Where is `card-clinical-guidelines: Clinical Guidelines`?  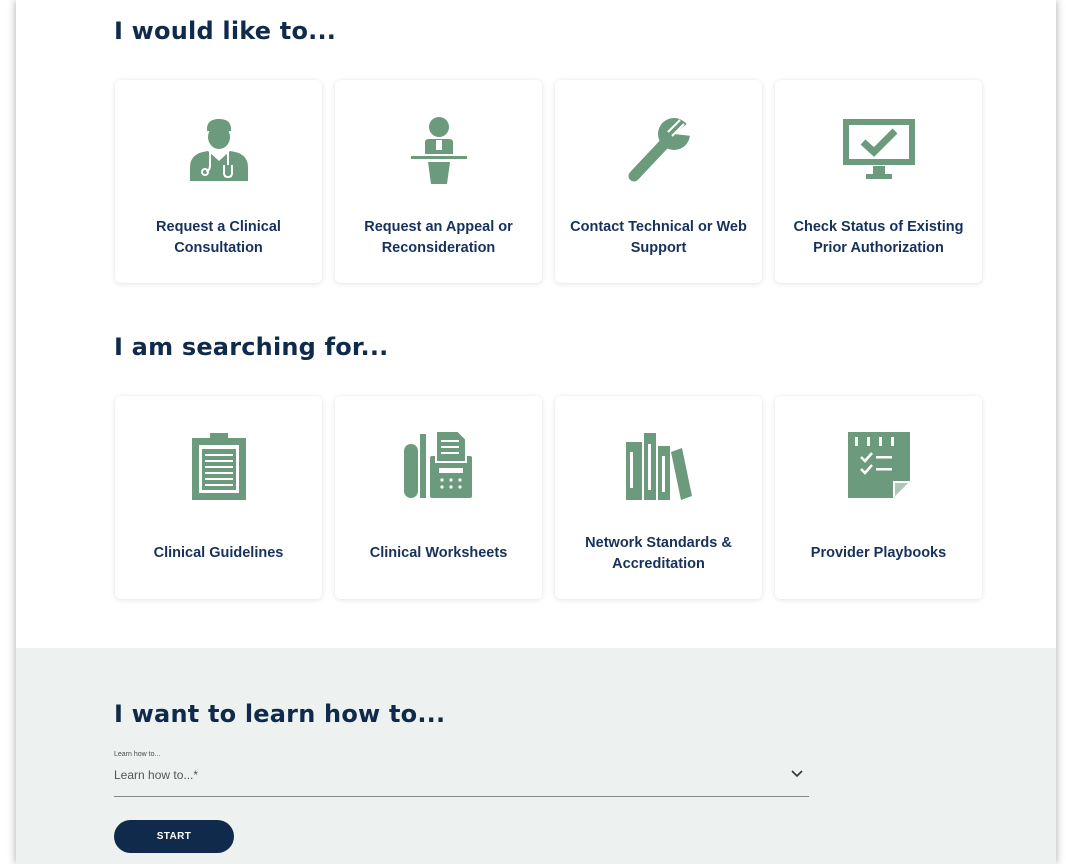
card-clinical-guidelines: Clinical Guidelines is located at coordinates (218, 497).